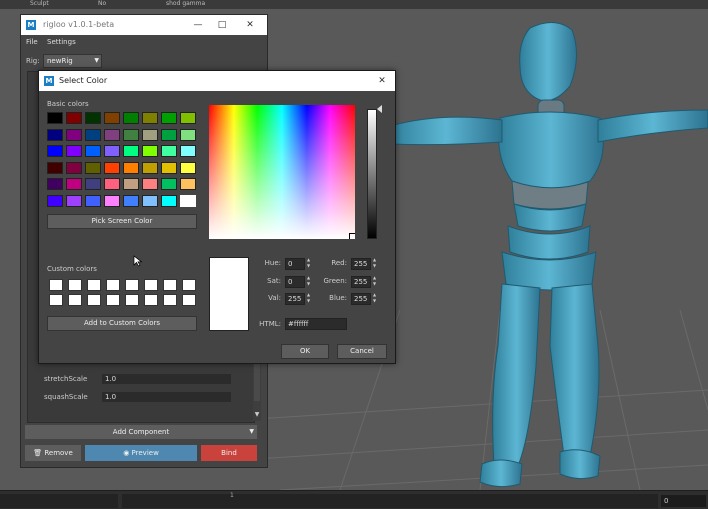 The width and height of the screenshot is (708, 509). Describe the element at coordinates (361, 264) in the screenshot. I see `red-input: 255` at that location.